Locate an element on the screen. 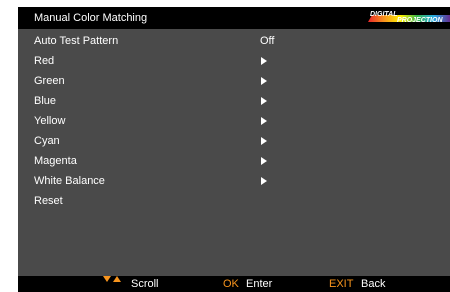 The width and height of the screenshot is (450, 292). menu-item-label: Yellow is located at coordinates (50, 121).